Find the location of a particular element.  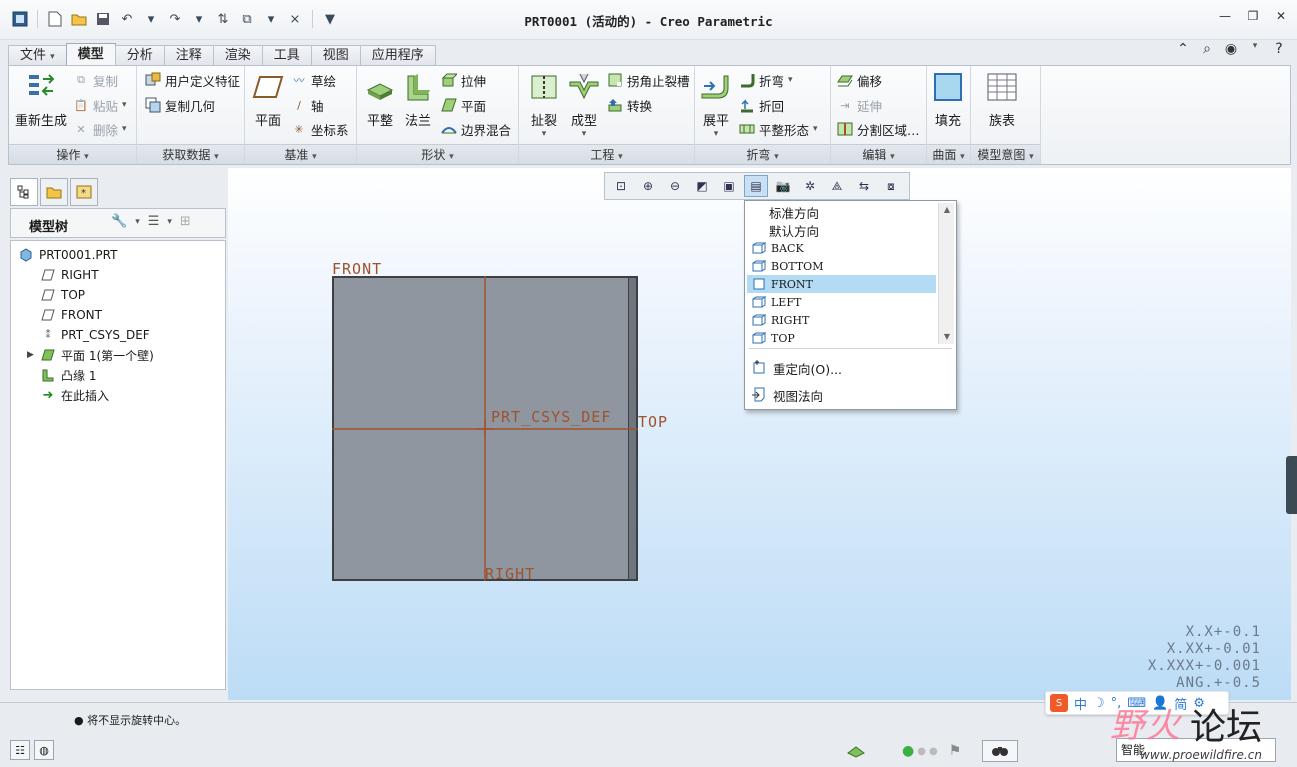

tab-annotate: 注释 is located at coordinates (188, 55).